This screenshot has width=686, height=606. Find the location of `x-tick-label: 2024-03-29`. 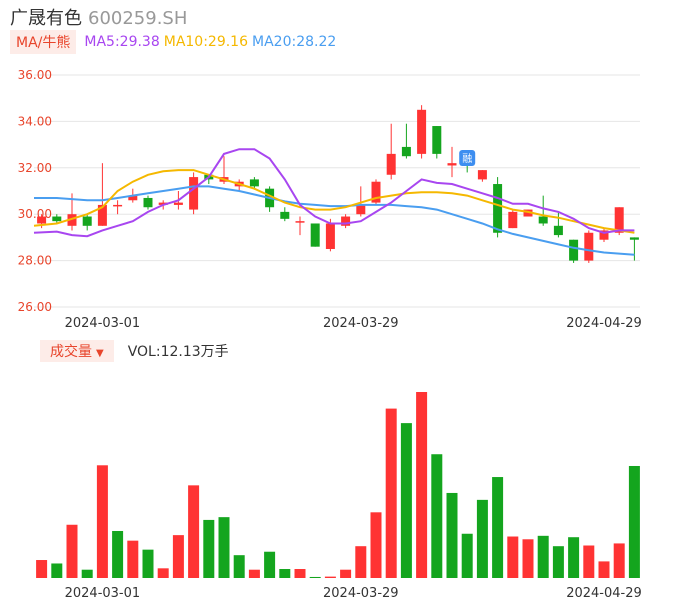

x-tick-label: 2024-03-29 is located at coordinates (361, 323).